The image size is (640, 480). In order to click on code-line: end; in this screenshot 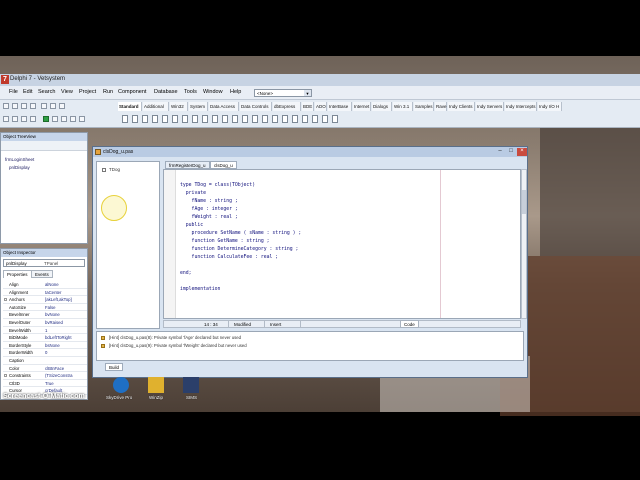, I will do `click(186, 273)`.